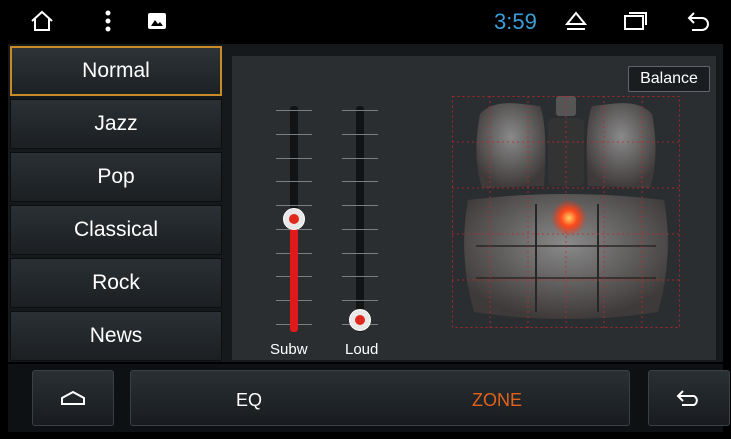 This screenshot has width=731, height=439. I want to click on status-bar: 3:59, so click(365, 21).